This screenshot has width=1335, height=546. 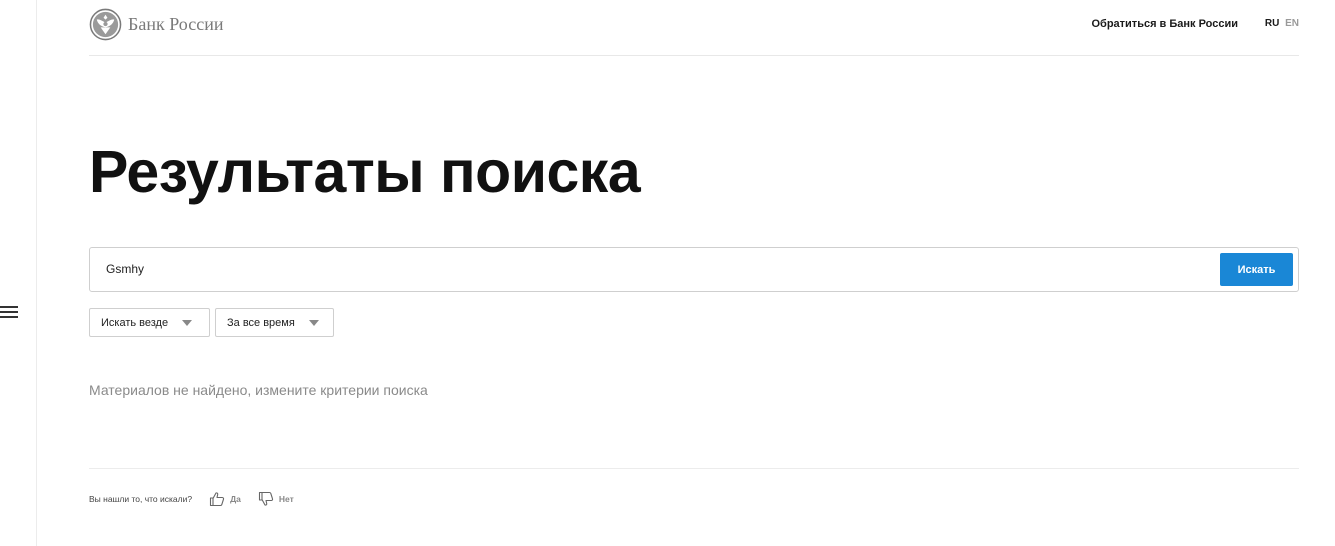 What do you see at coordinates (656, 269) in the screenshot?
I see `search-input` at bounding box center [656, 269].